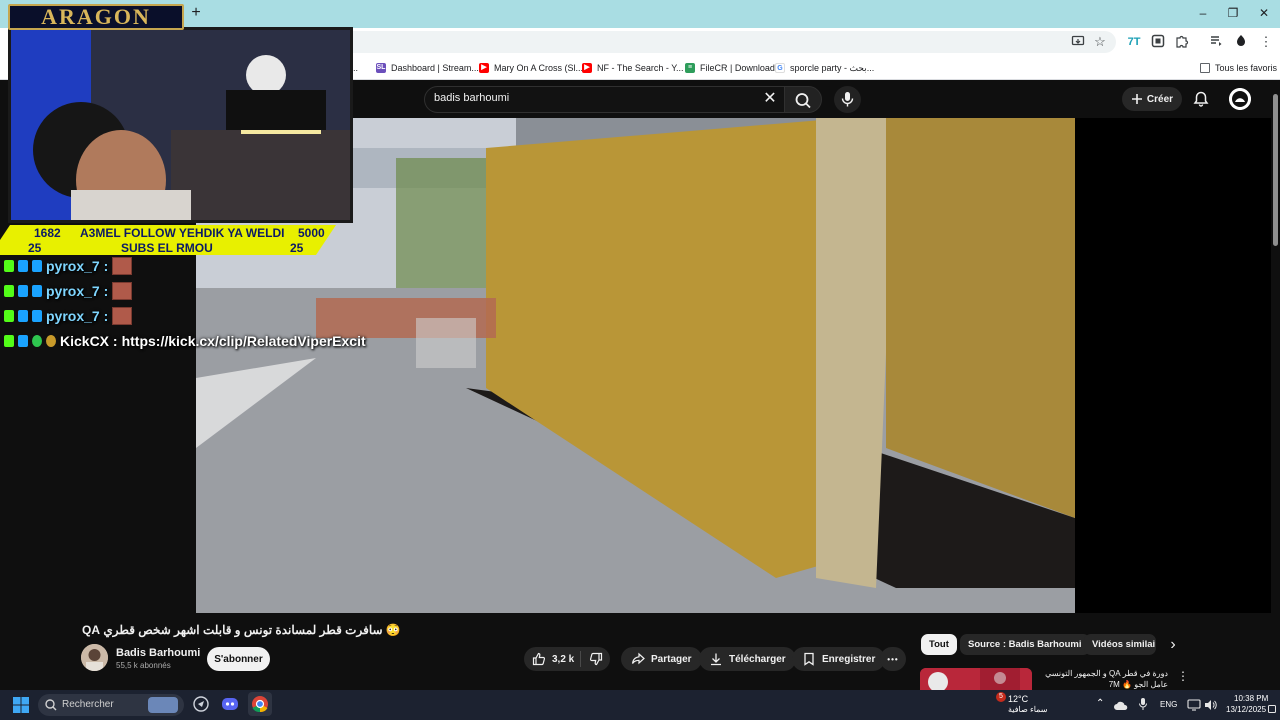 The height and width of the screenshot is (720, 1280). I want to click on subscriber-count: 55,5 k abonnés, so click(143, 665).